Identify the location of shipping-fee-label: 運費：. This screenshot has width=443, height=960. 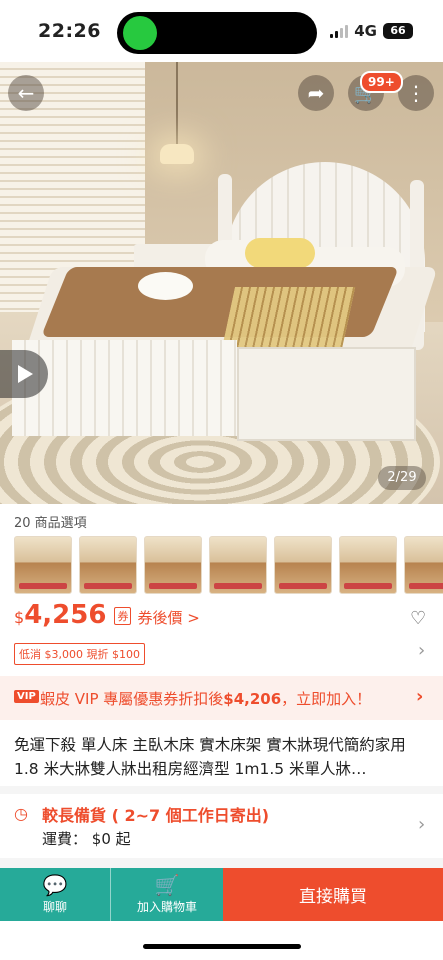
(65, 839).